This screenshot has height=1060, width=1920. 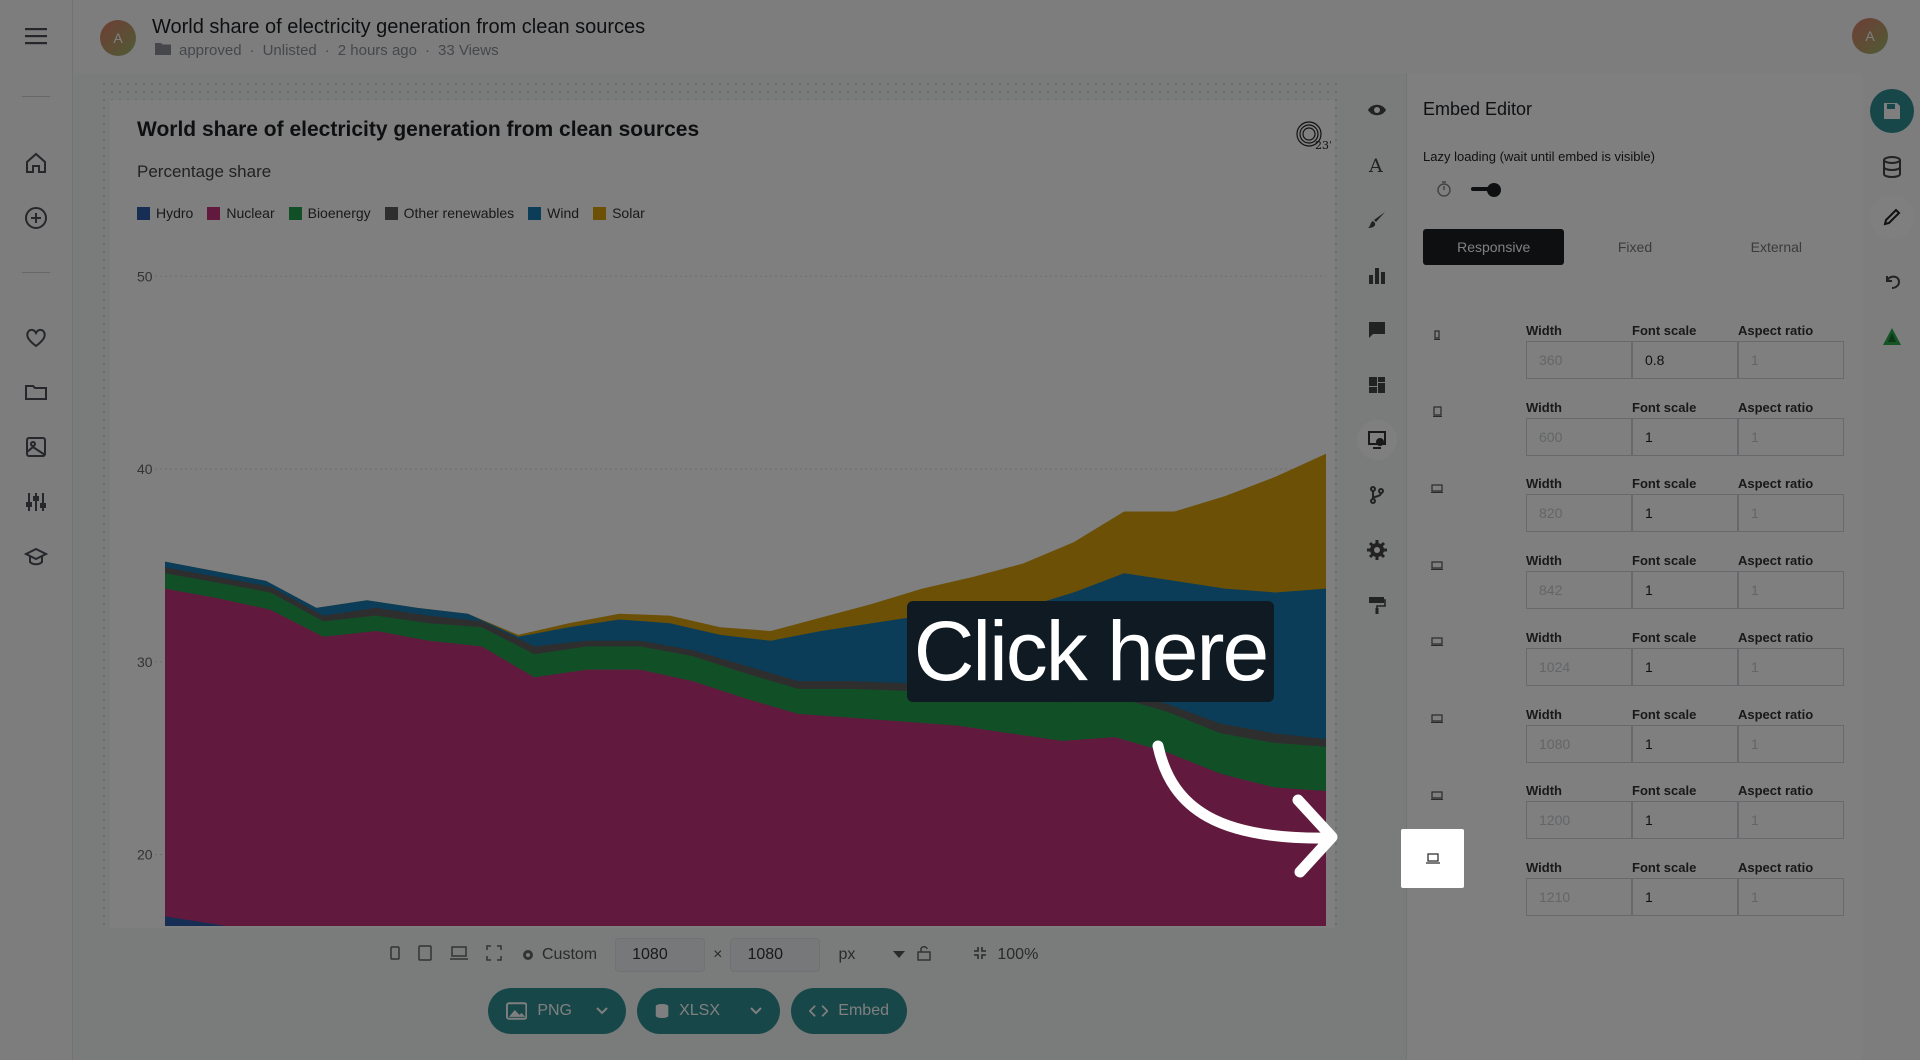 I want to click on laptop-icon, so click(x=1432, y=858).